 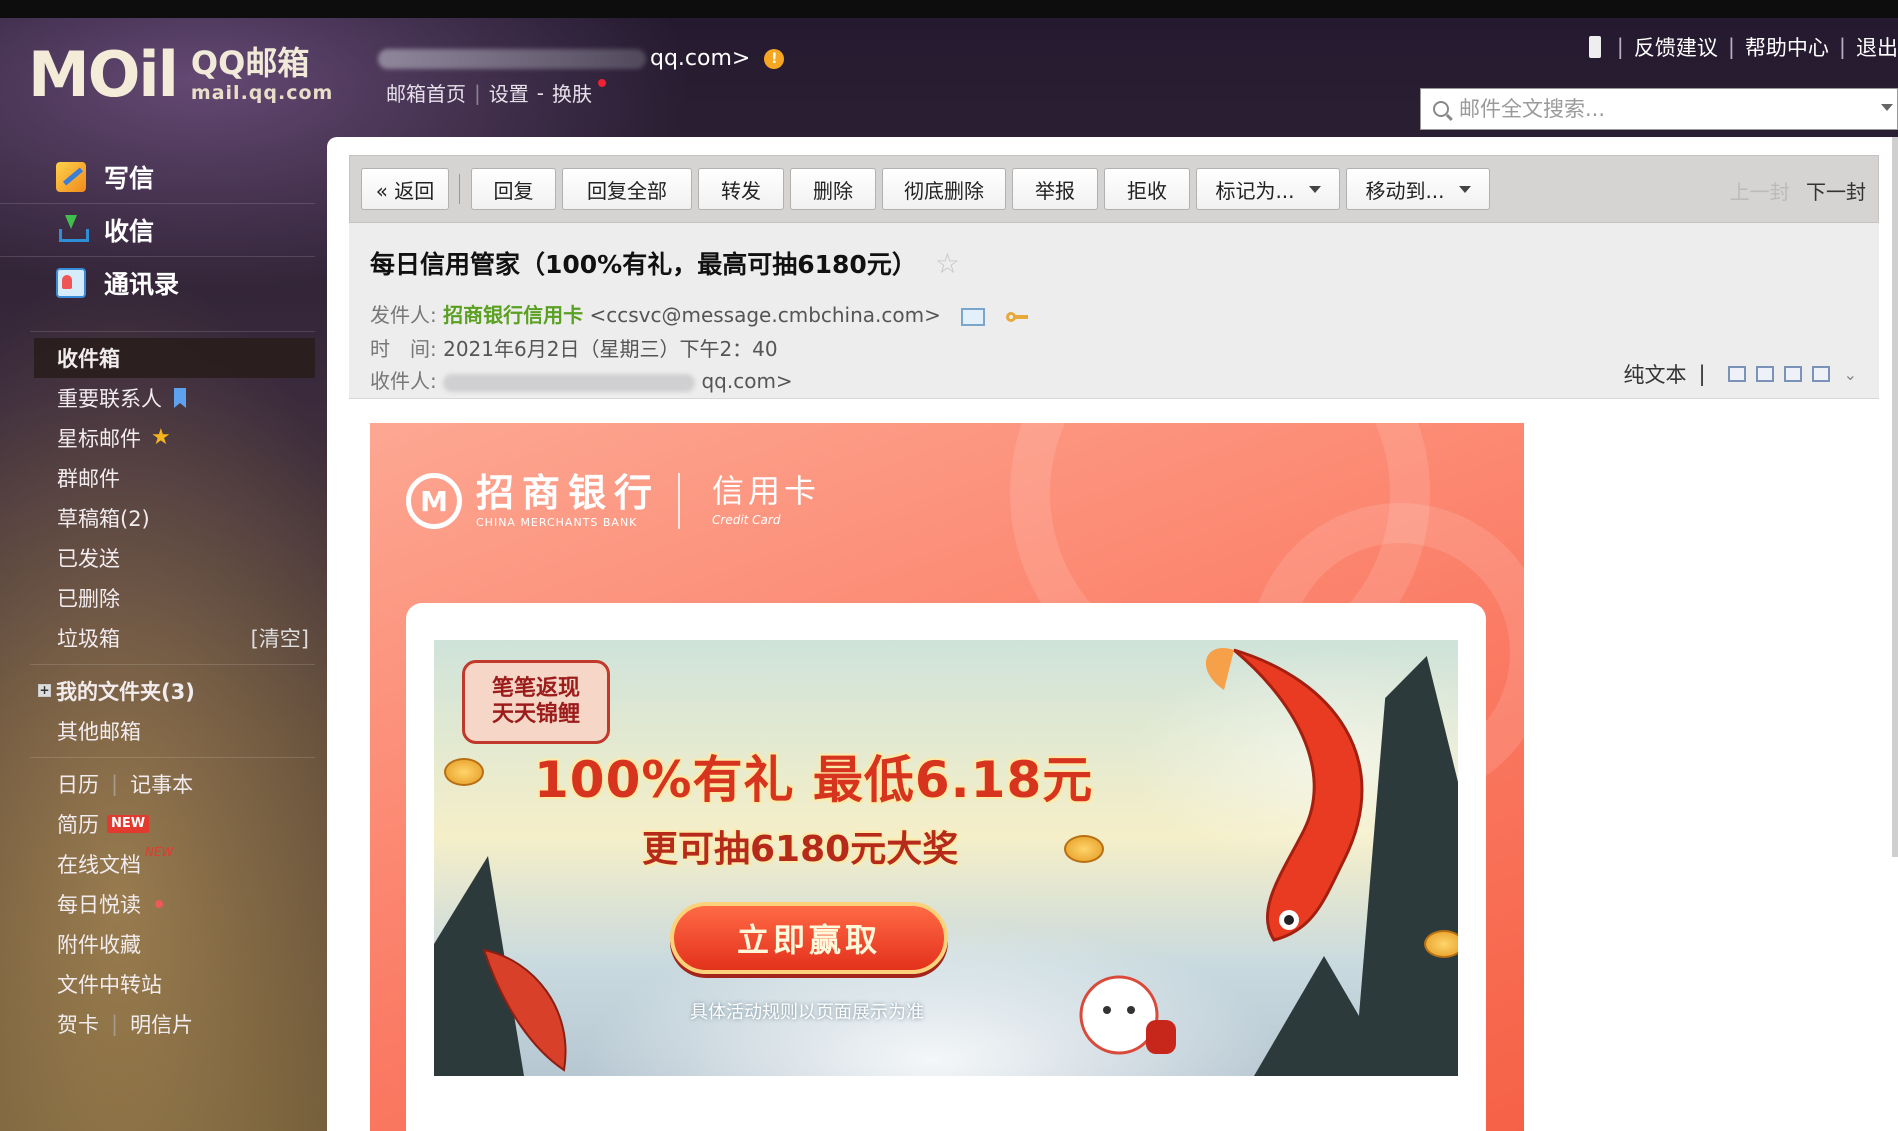 I want to click on delete-button: 删除, so click(x=833, y=189).